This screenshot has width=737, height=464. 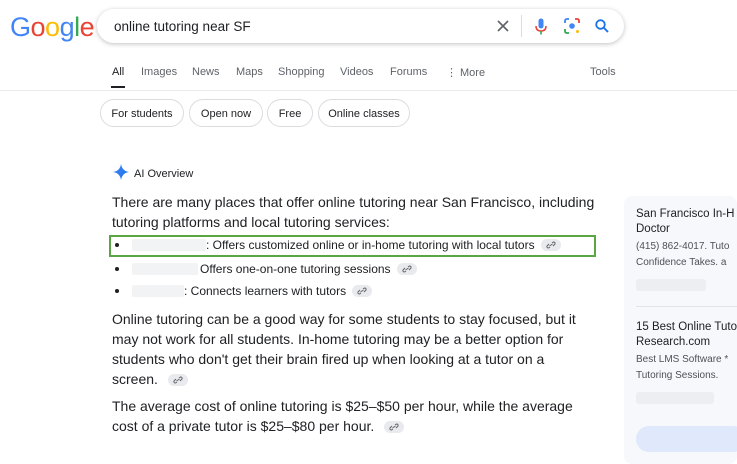 What do you see at coordinates (206, 72) in the screenshot?
I see `tab-news: News` at bounding box center [206, 72].